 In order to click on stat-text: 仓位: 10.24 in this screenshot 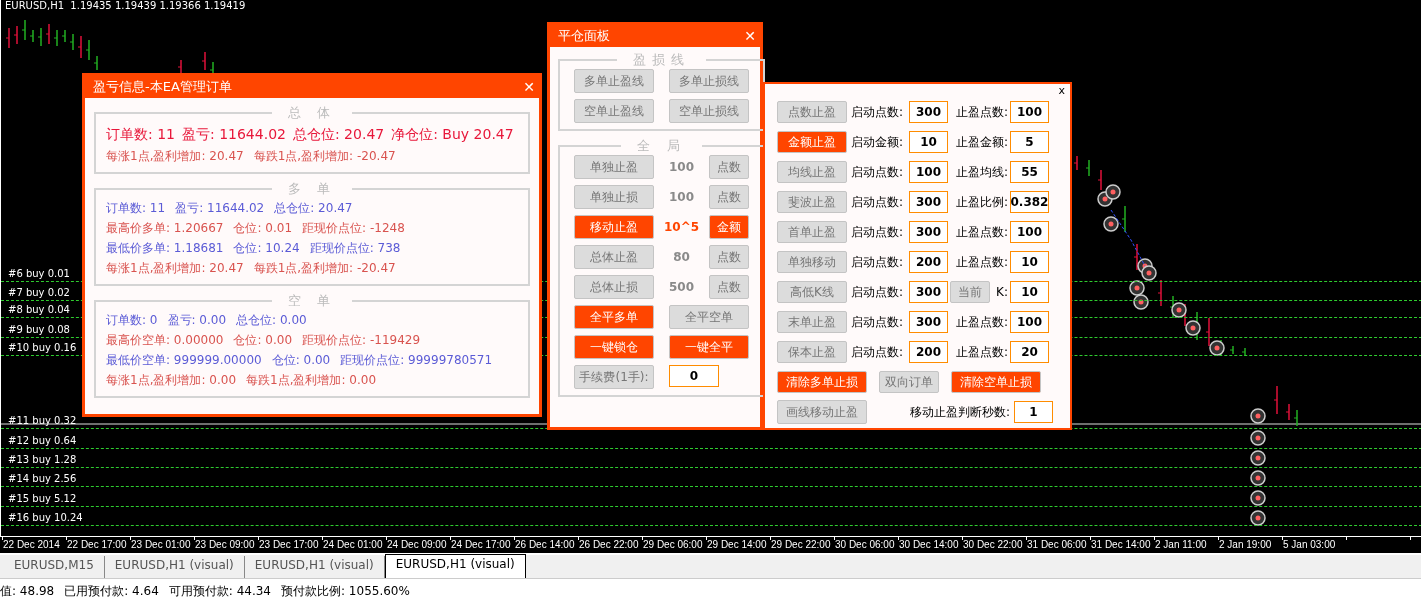, I will do `click(266, 248)`.